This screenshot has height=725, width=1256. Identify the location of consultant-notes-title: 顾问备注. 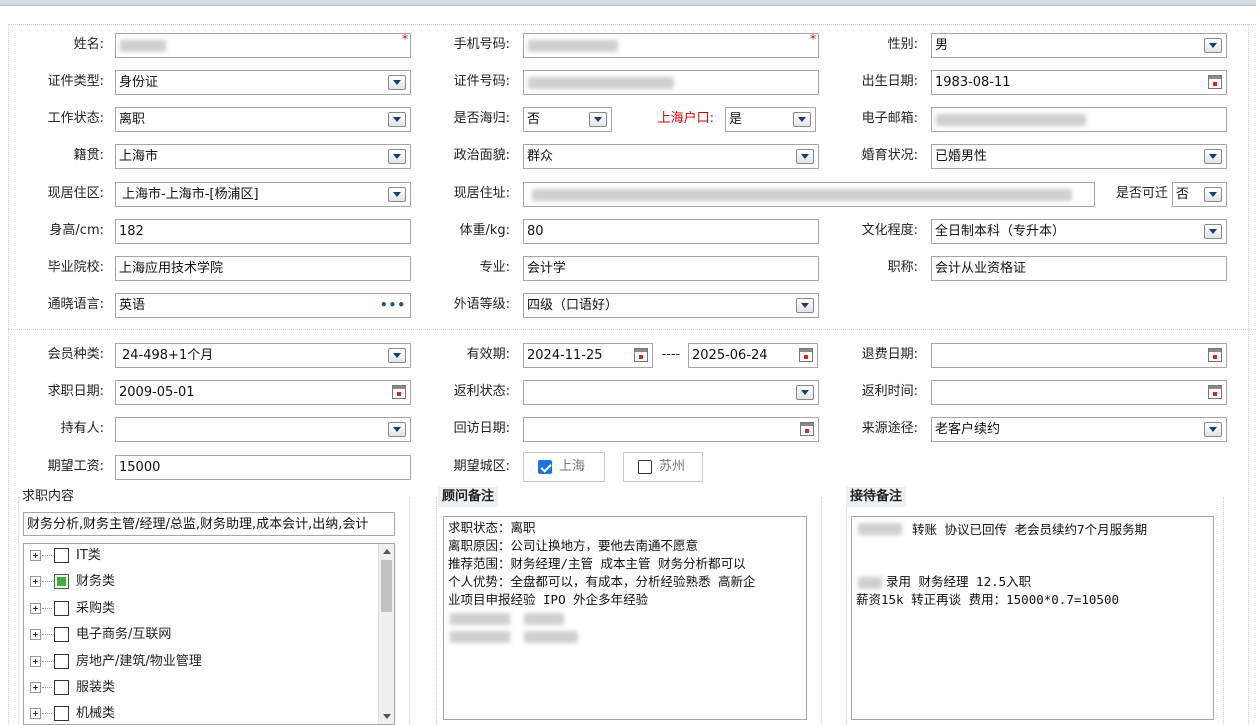
(468, 497).